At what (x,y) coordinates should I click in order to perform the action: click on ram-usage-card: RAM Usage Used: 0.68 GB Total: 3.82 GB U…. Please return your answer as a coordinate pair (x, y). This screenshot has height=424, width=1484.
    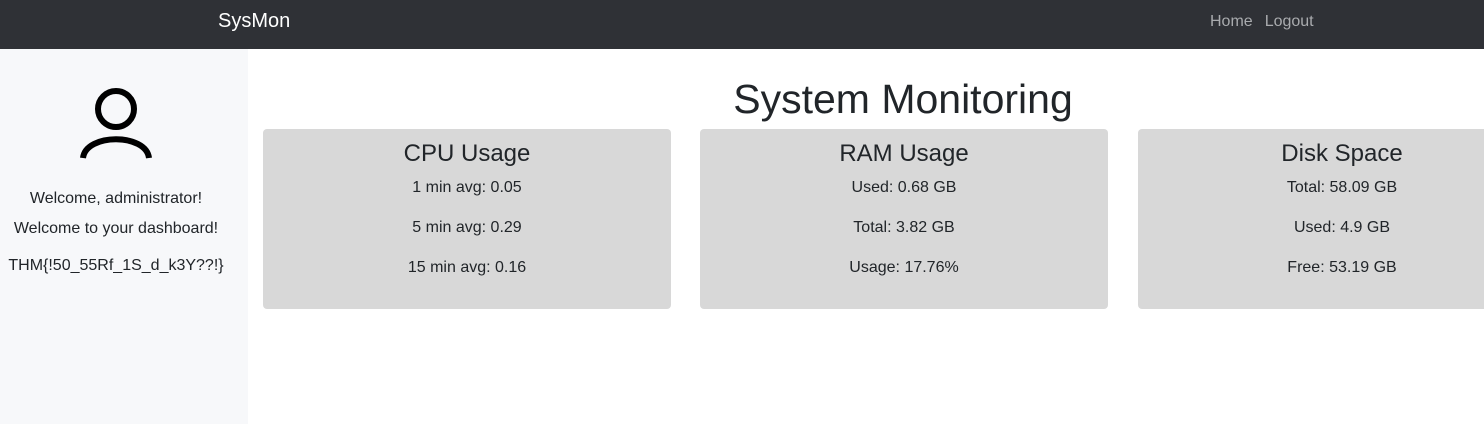
    Looking at the image, I should click on (904, 219).